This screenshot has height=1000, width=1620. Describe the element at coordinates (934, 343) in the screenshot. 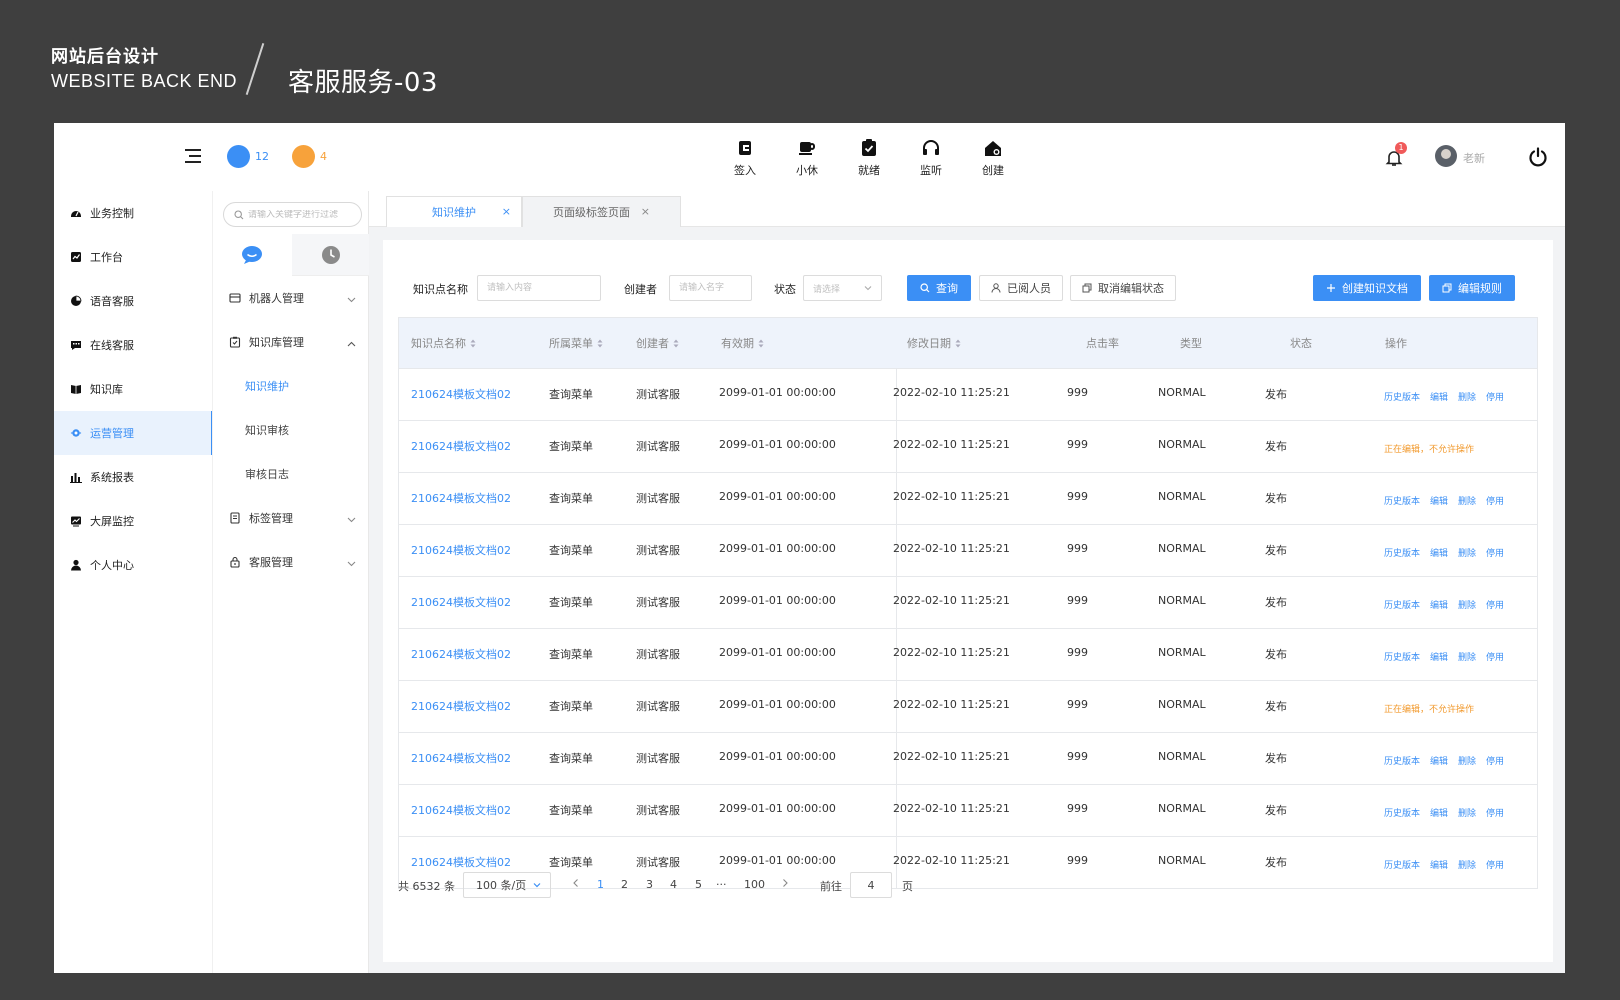

I see `column-header-modified: 修改日期` at that location.